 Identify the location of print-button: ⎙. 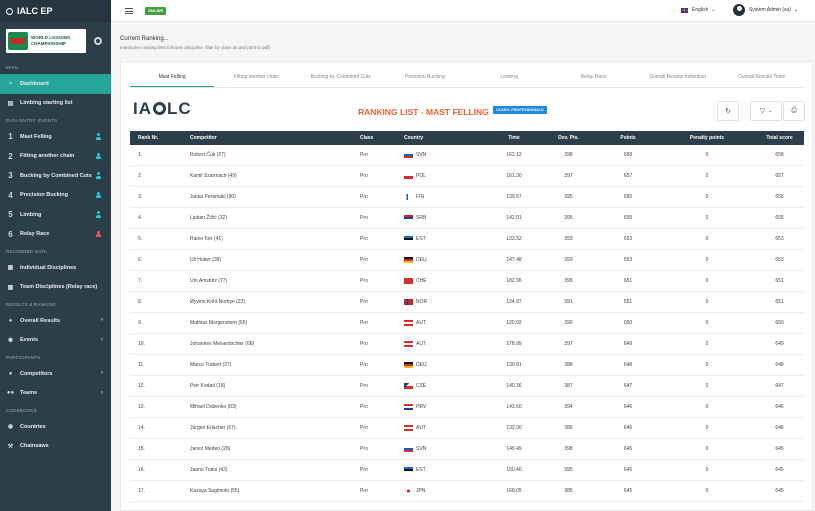
(794, 111).